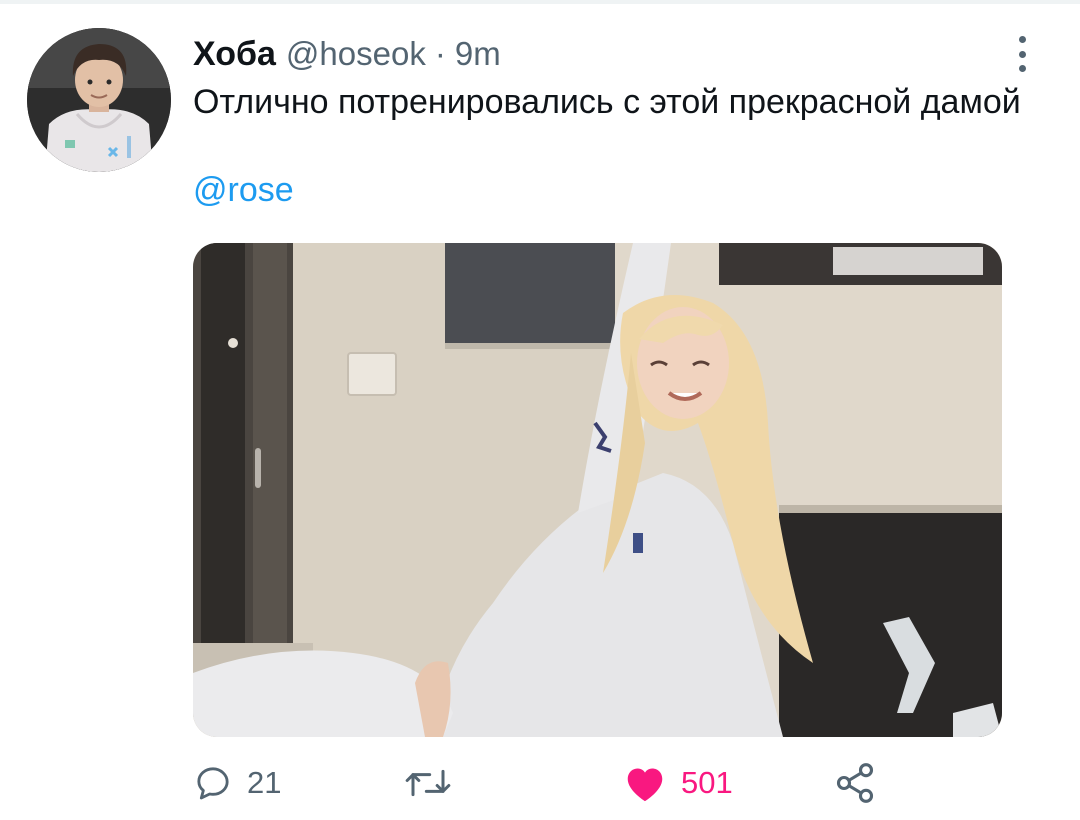  Describe the element at coordinates (645, 785) in the screenshot. I see `heart-icon` at that location.